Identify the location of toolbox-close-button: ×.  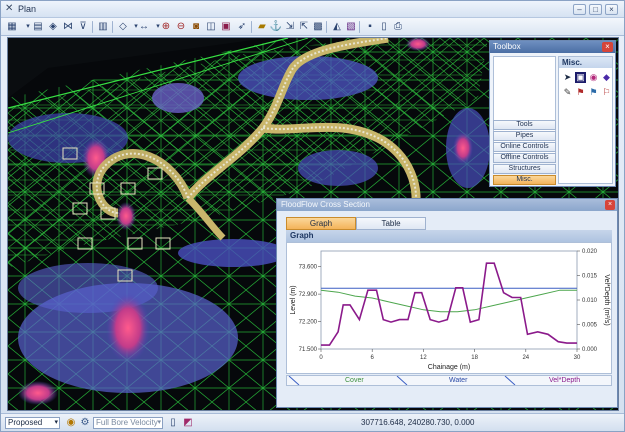
(607, 47).